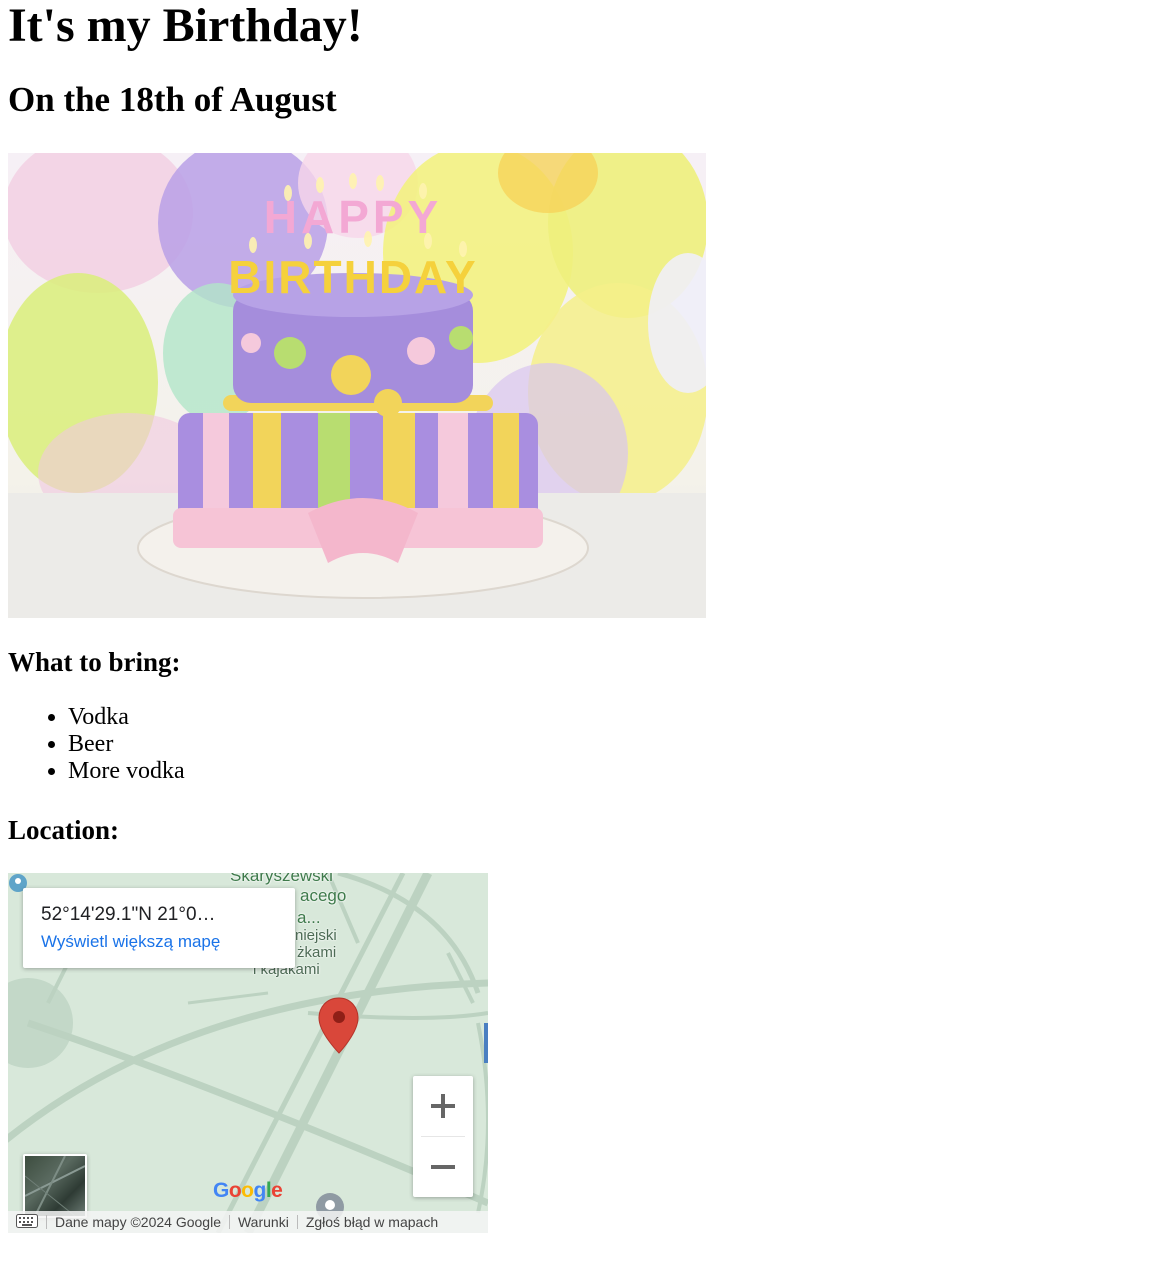  Describe the element at coordinates (63, 830) in the screenshot. I see `location-heading: Location:` at that location.